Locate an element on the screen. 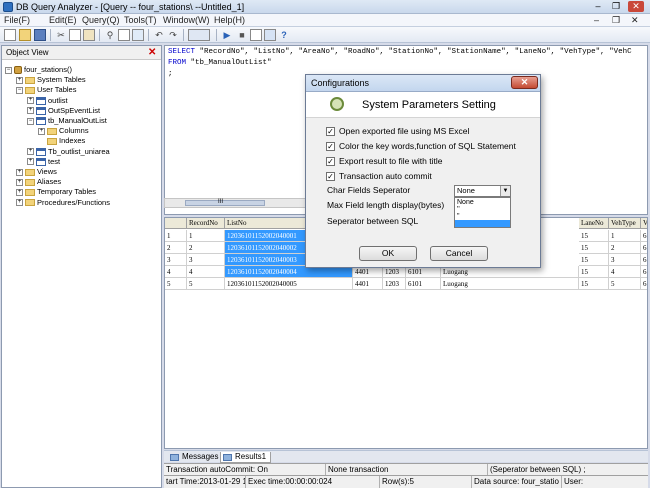 This screenshot has height=488, width=650. editor-horizontal-scrollbar: III is located at coordinates (238, 203).